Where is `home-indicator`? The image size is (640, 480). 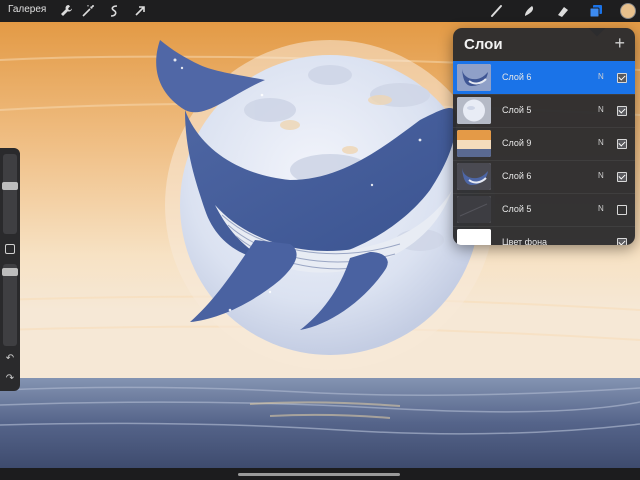
home-indicator is located at coordinates (319, 474).